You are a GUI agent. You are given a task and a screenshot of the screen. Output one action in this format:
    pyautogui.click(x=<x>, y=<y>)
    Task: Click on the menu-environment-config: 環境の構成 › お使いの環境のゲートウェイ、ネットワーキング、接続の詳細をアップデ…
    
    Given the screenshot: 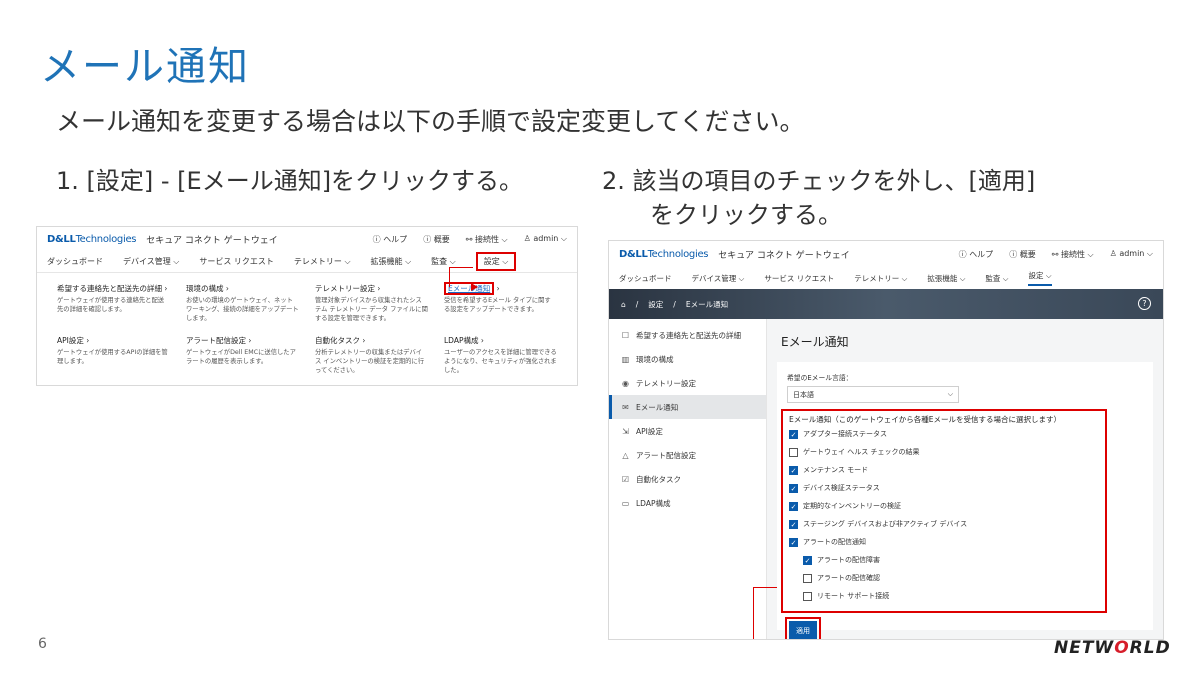 What is the action you would take?
    pyautogui.click(x=242, y=305)
    